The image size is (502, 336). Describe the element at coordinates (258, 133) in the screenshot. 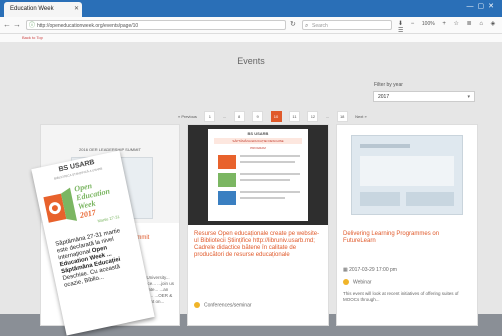

I see `poster-header: BS USARB` at that location.